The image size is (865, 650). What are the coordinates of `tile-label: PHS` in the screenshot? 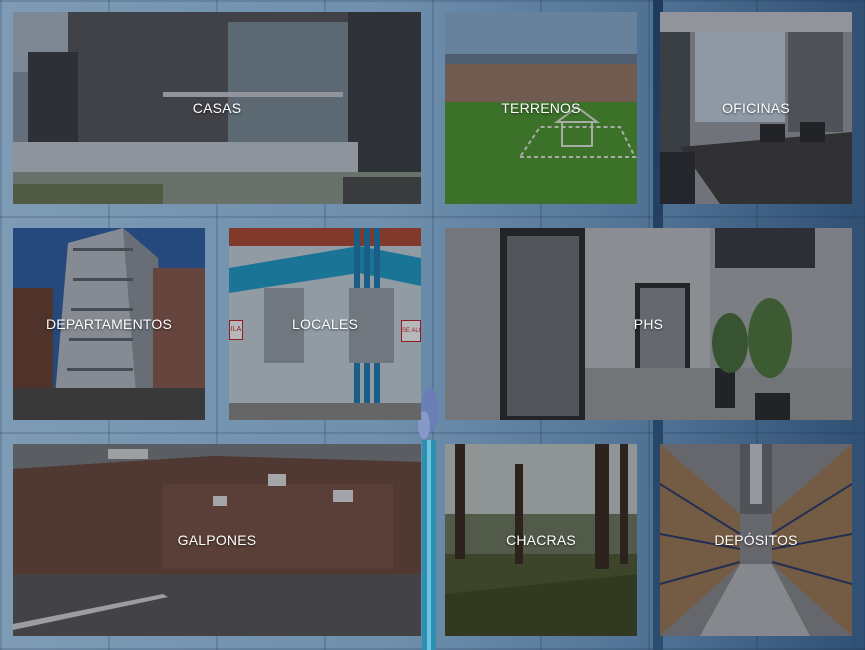 It's located at (648, 324).